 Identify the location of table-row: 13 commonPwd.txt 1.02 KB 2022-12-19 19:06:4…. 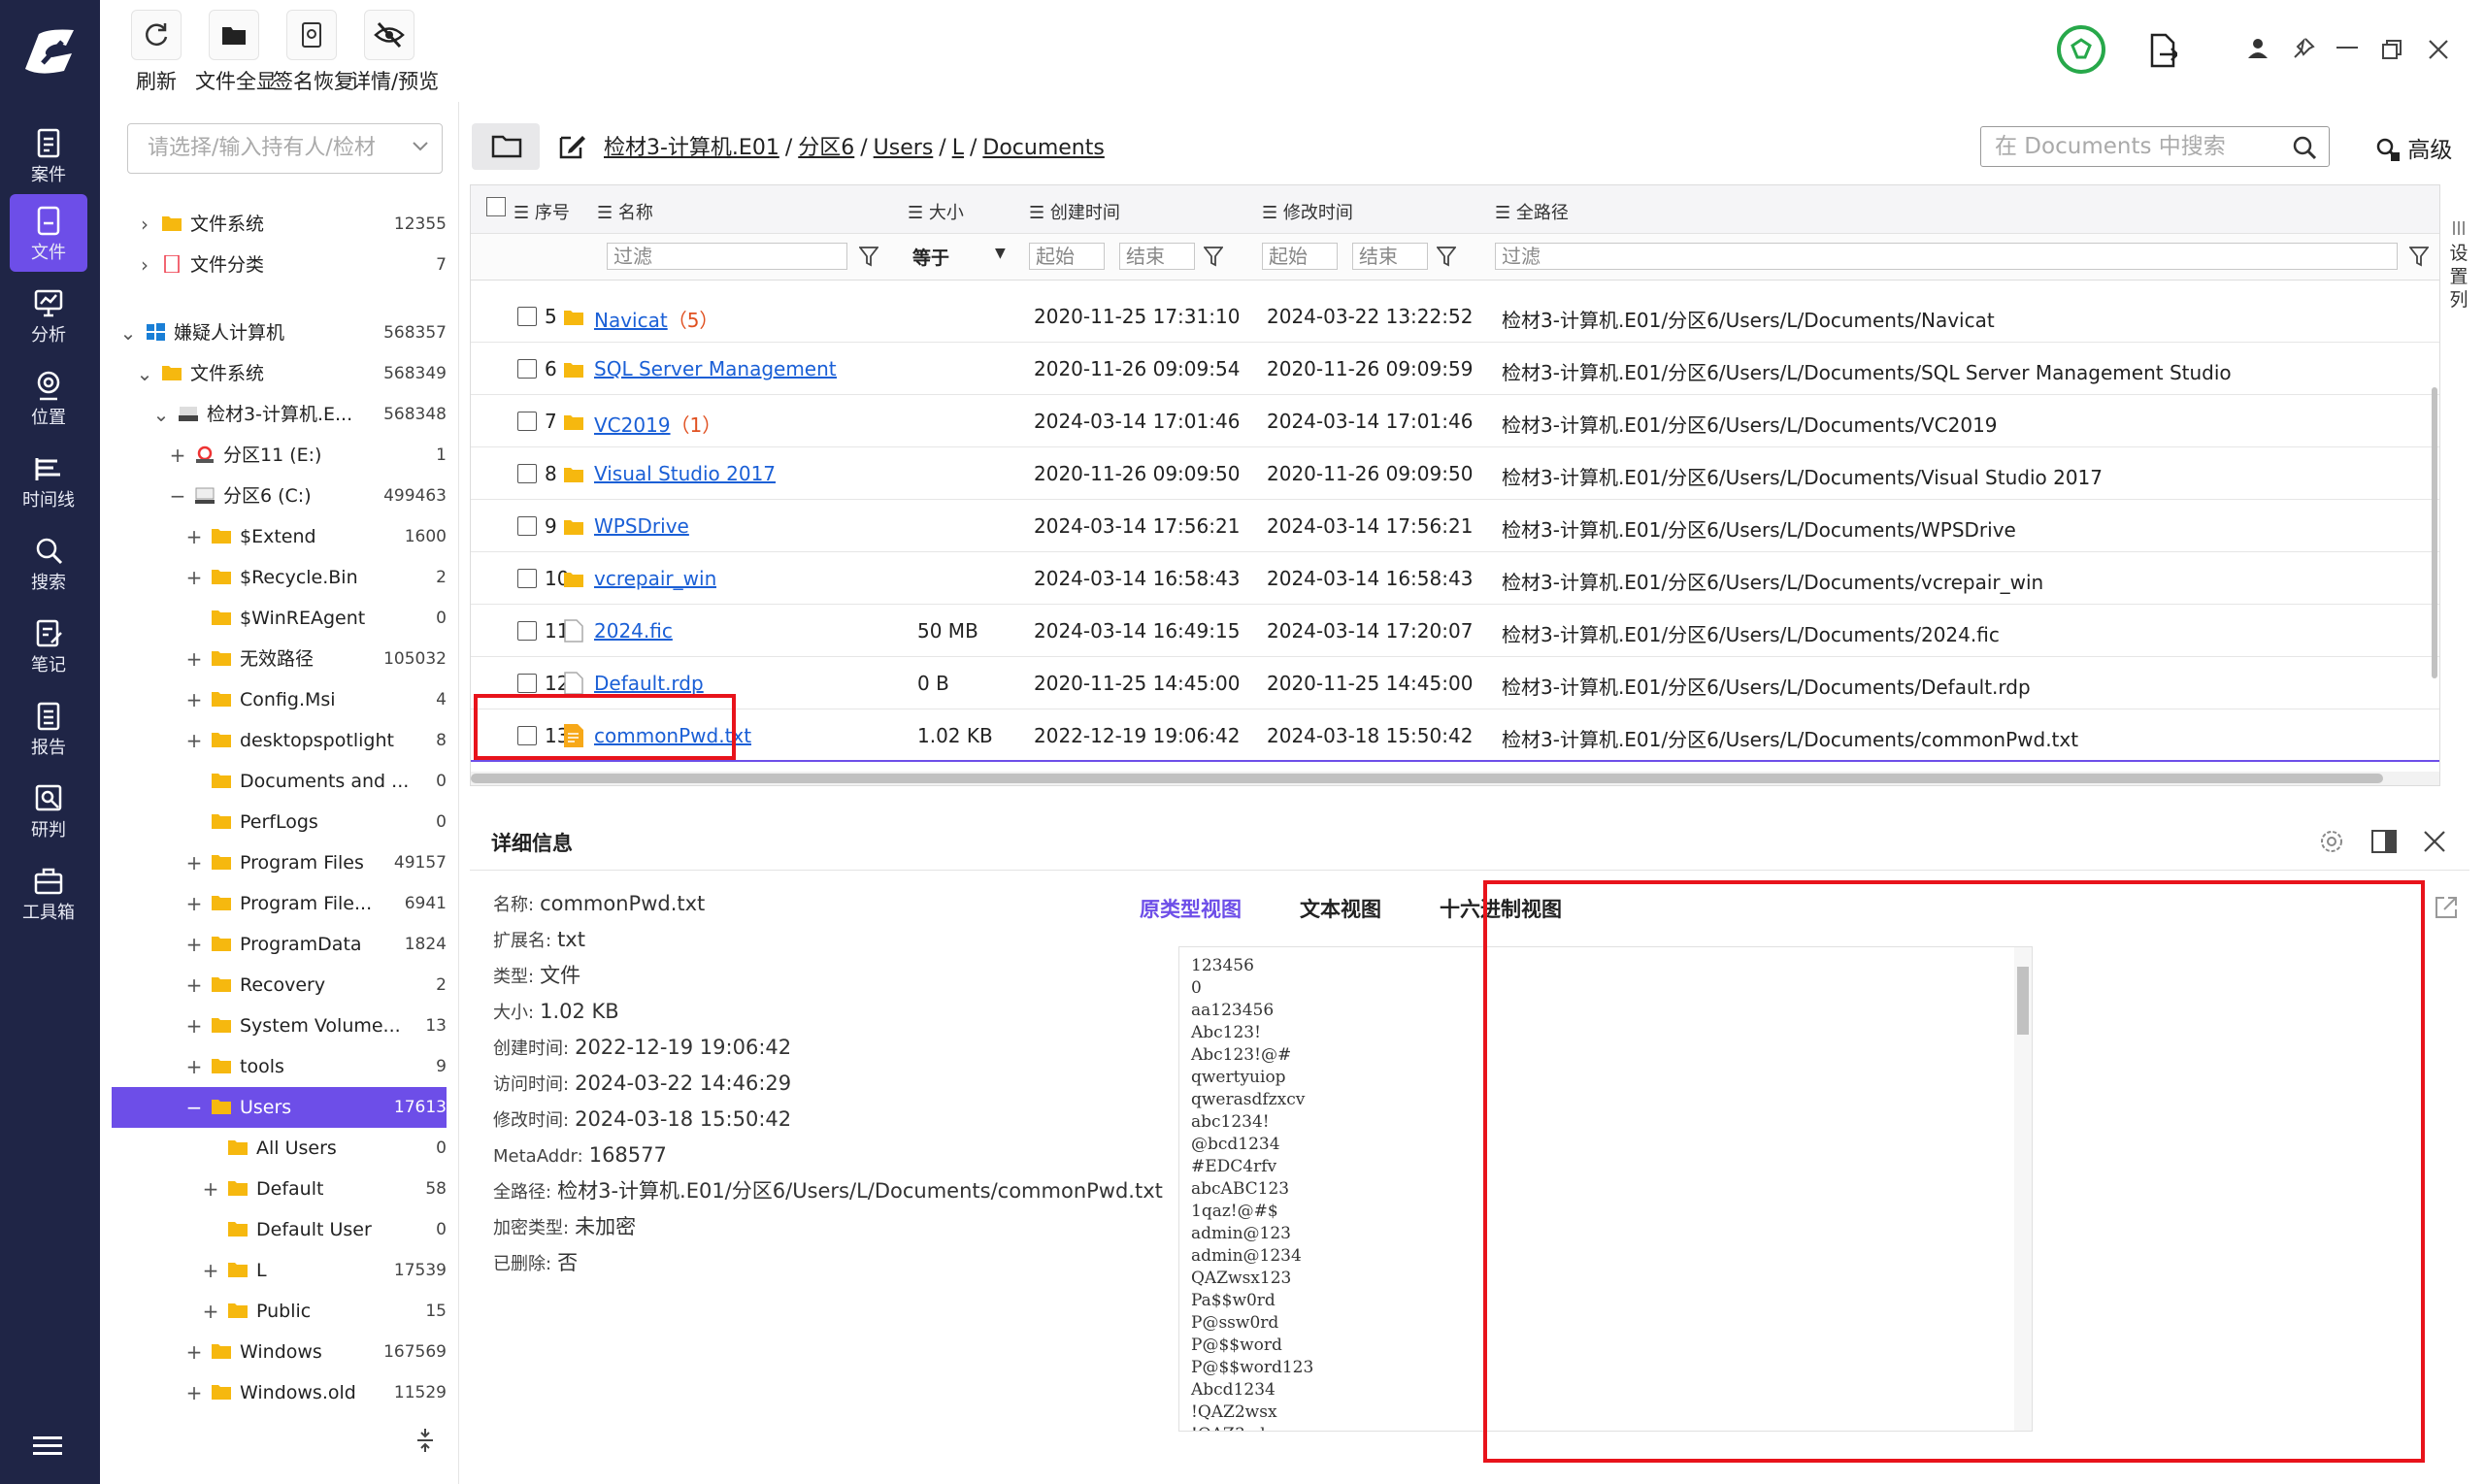
(1455, 735).